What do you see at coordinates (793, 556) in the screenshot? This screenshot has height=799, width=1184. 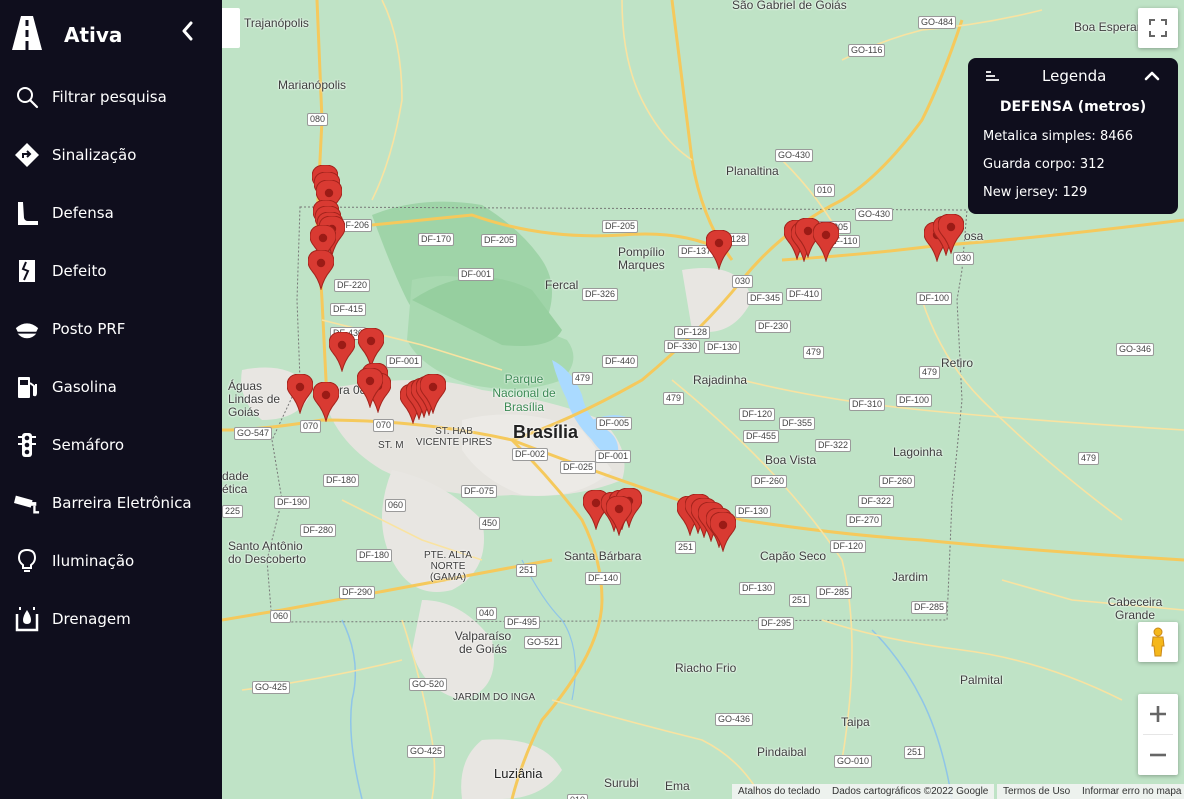 I see `place-label: Capão Seco` at bounding box center [793, 556].